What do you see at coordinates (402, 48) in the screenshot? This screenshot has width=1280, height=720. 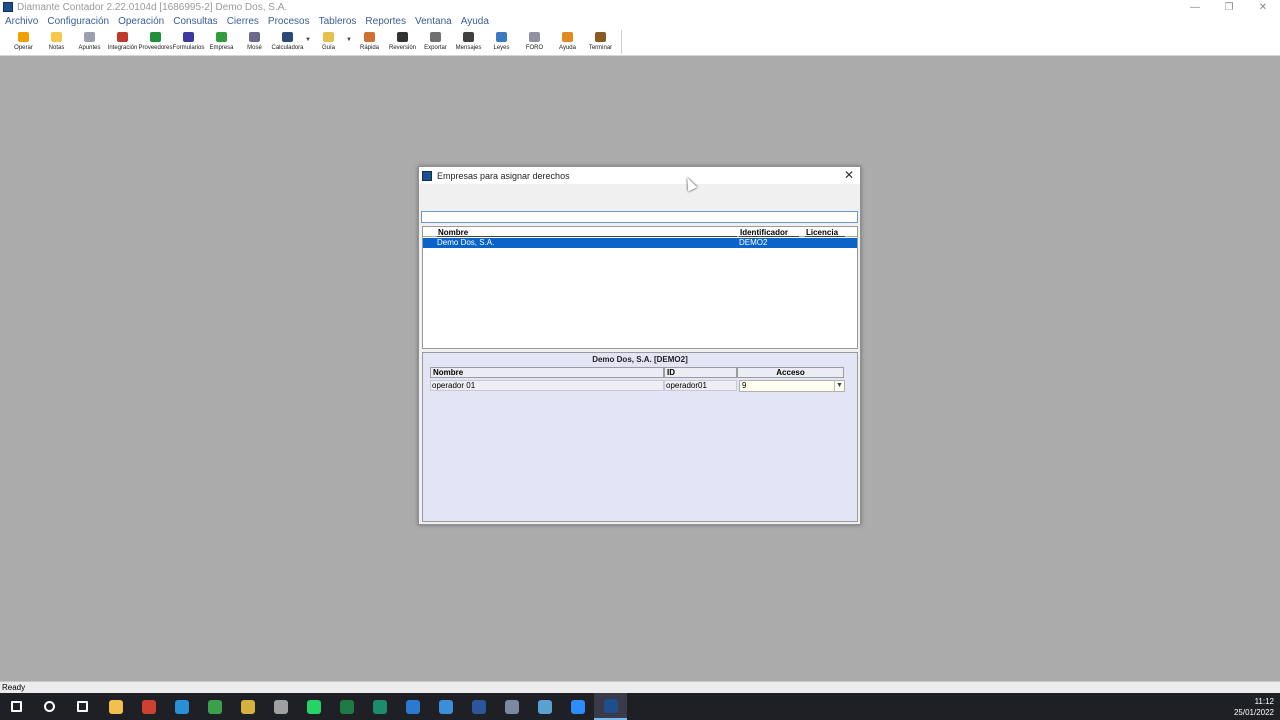 I see `toolbar-label: Reversión` at bounding box center [402, 48].